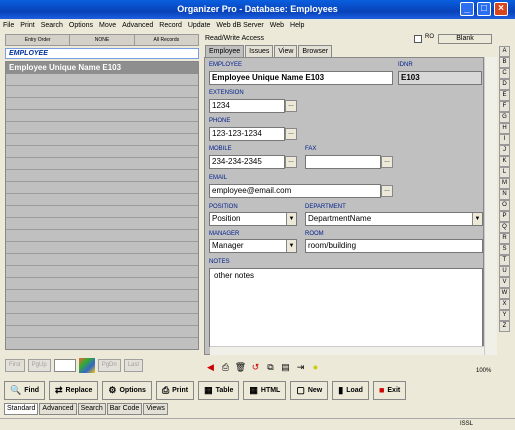  What do you see at coordinates (225, 367) in the screenshot?
I see `printer-icon: ⎙` at bounding box center [225, 367].